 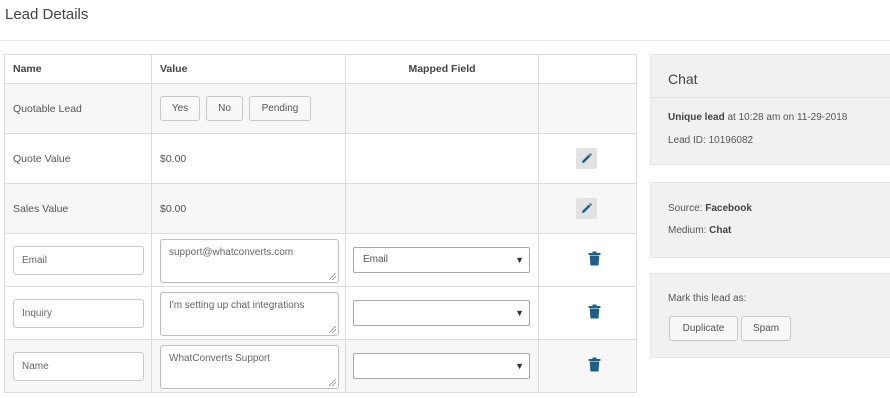 I want to click on lead-id: Lead ID: 10196082, so click(x=711, y=140).